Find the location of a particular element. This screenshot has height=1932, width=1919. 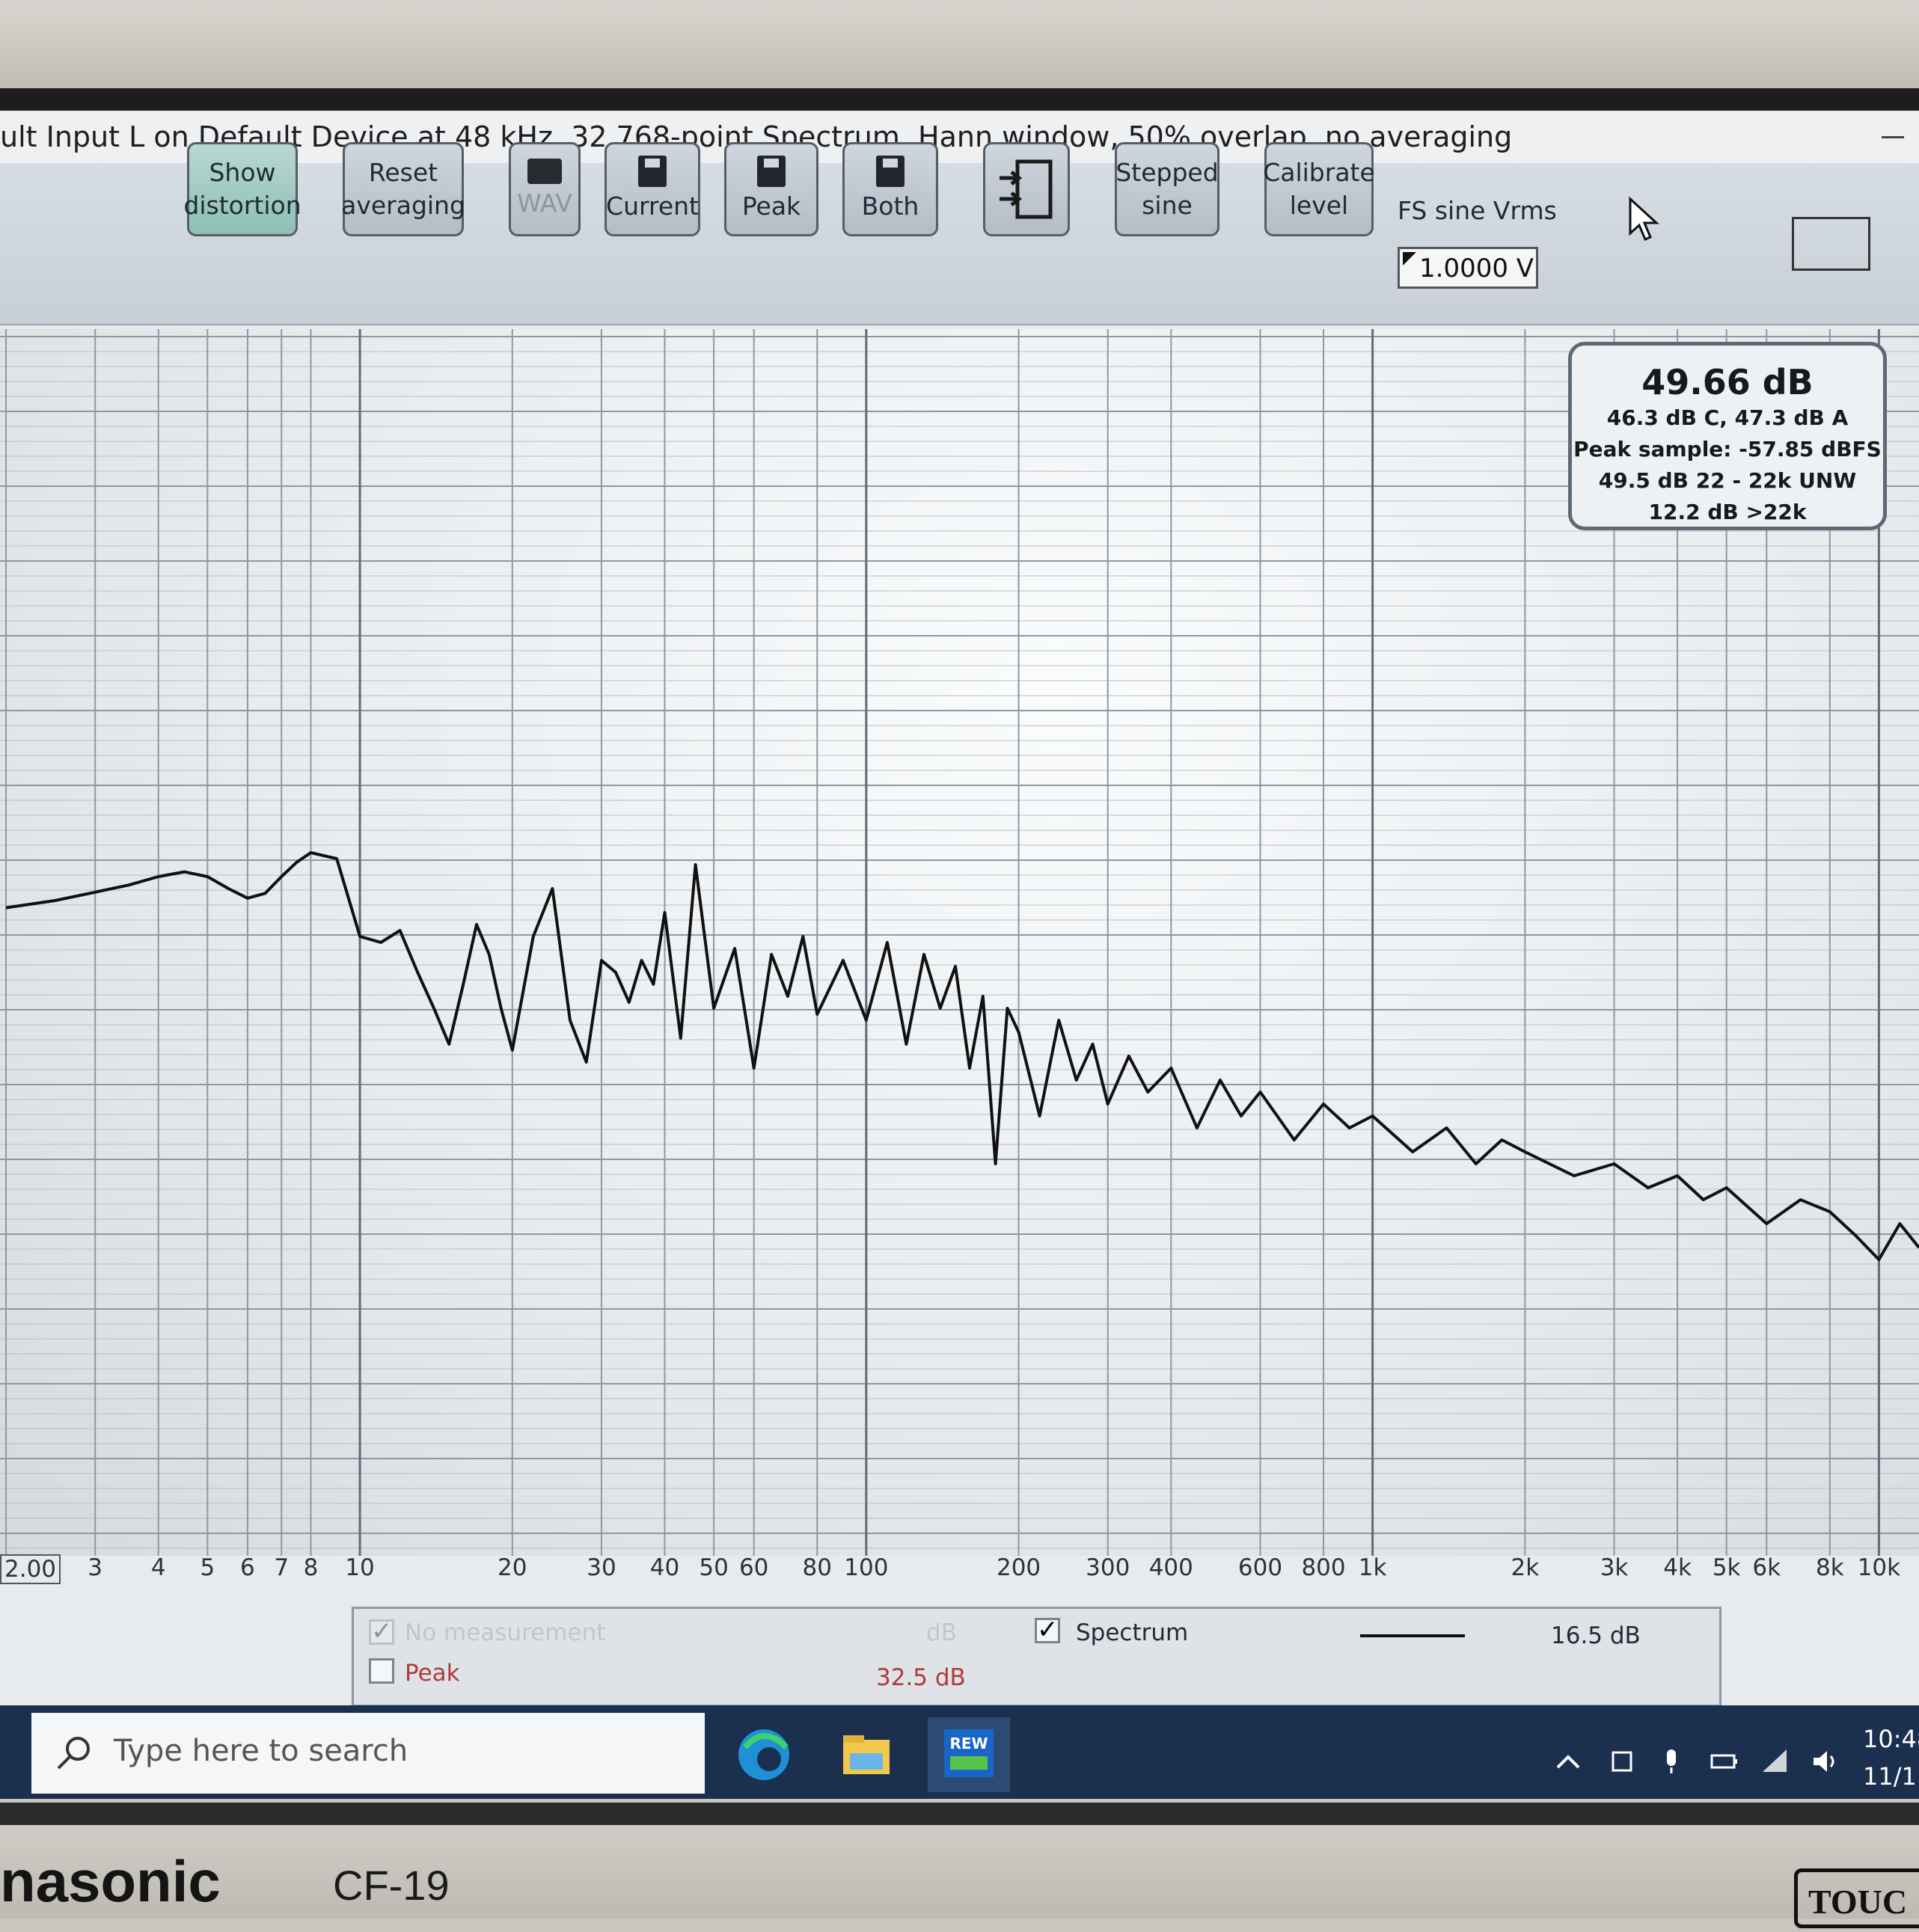

no-measurement-checkbox: ✓ is located at coordinates (381, 1632).